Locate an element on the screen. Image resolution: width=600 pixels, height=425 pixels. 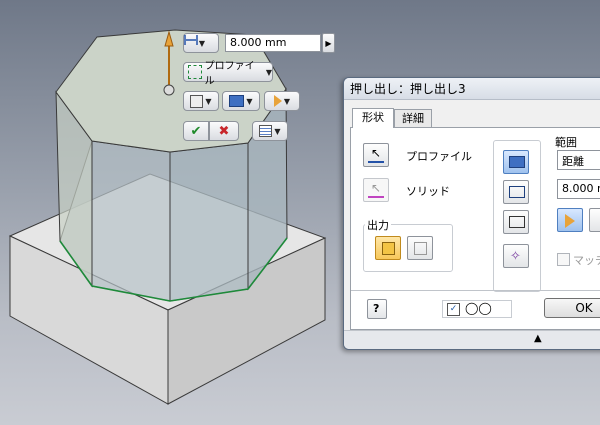
chevron-right-icon: ▶ is located at coordinates (328, 43).